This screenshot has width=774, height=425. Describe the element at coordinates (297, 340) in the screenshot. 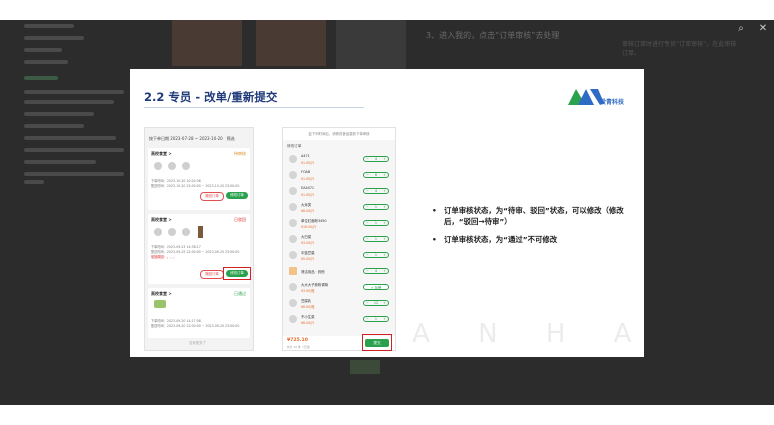

I see `order-total: ¥725.10` at that location.